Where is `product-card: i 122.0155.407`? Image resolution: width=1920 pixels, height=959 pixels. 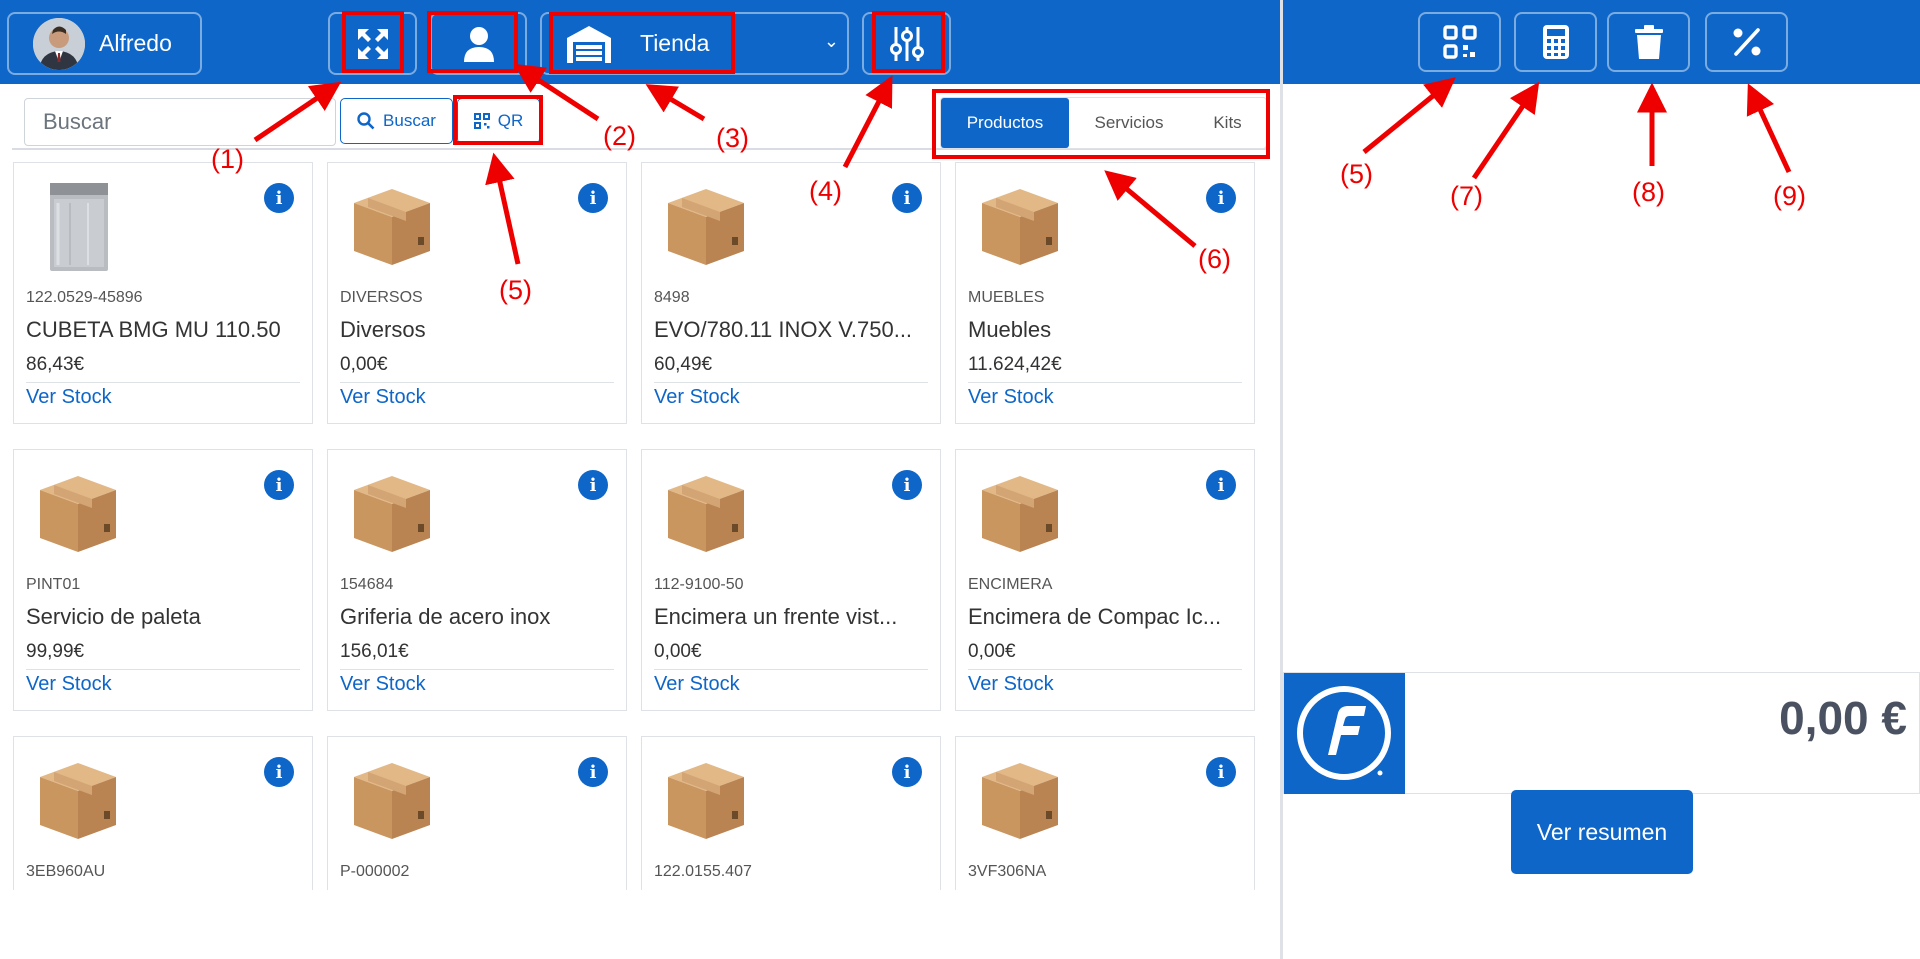
product-card: i 122.0155.407 is located at coordinates (791, 813).